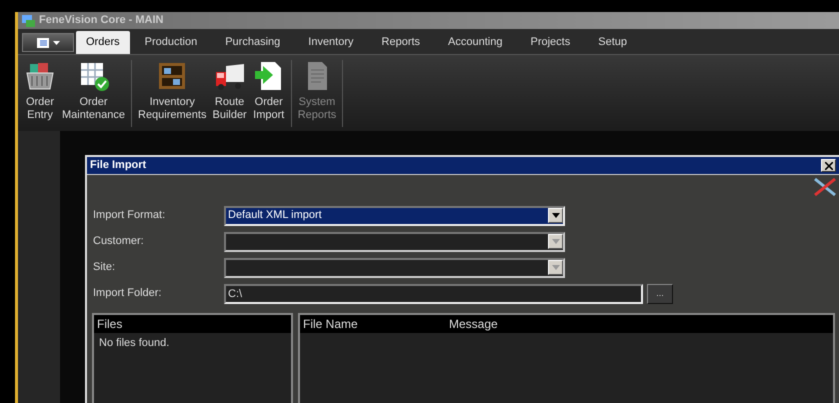 This screenshot has width=839, height=403. Describe the element at coordinates (550, 42) in the screenshot. I see `tab: Projects` at that location.